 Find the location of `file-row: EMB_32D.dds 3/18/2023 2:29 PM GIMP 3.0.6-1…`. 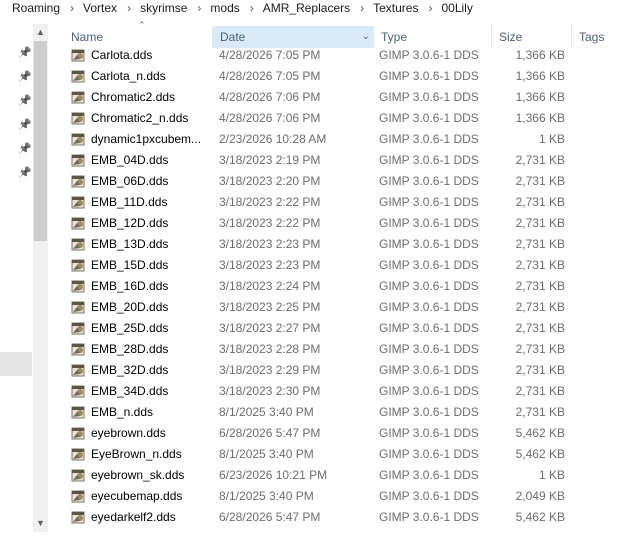

file-row: EMB_32D.dds 3/18/2023 2:29 PM GIMP 3.0.6-1… is located at coordinates (345, 370).